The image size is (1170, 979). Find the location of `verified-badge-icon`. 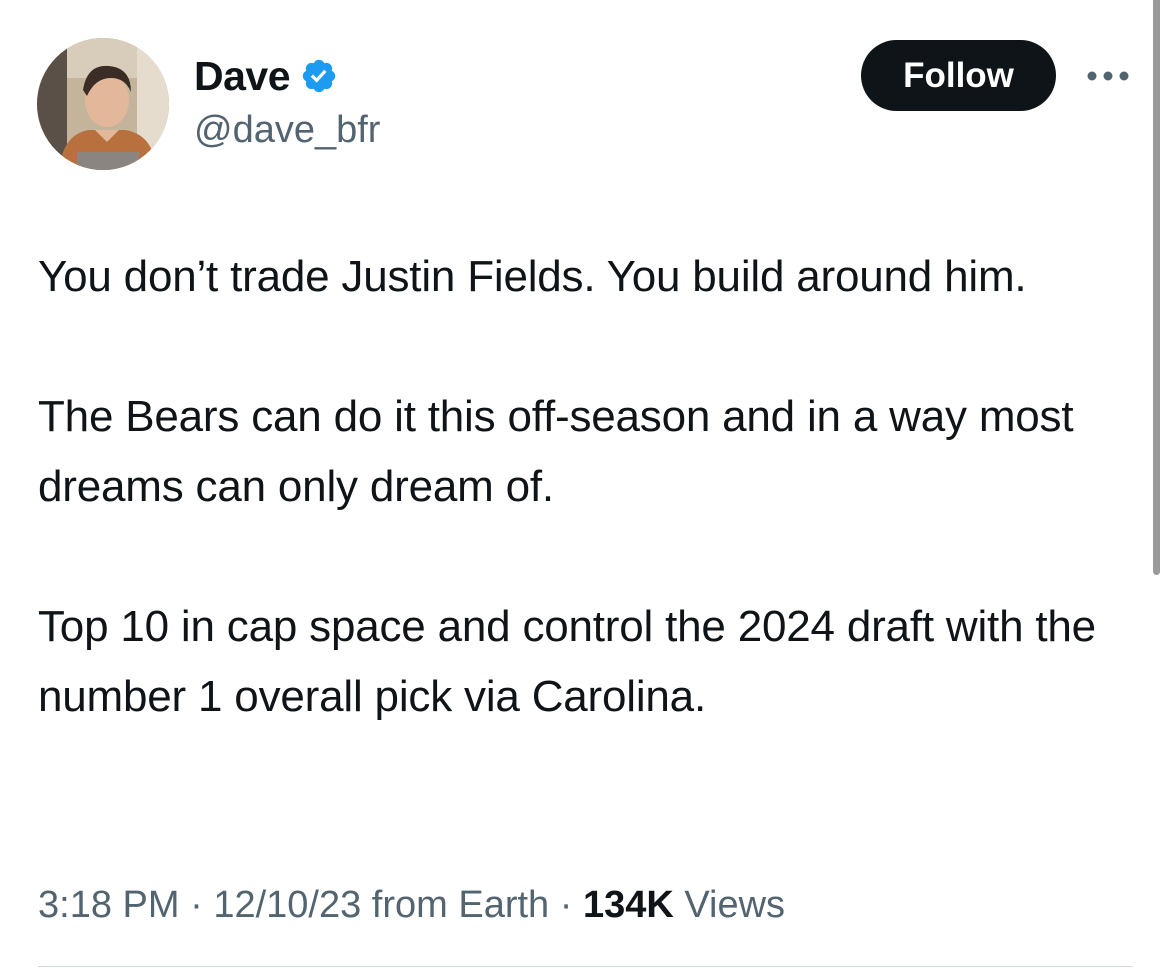

verified-badge-icon is located at coordinates (319, 76).